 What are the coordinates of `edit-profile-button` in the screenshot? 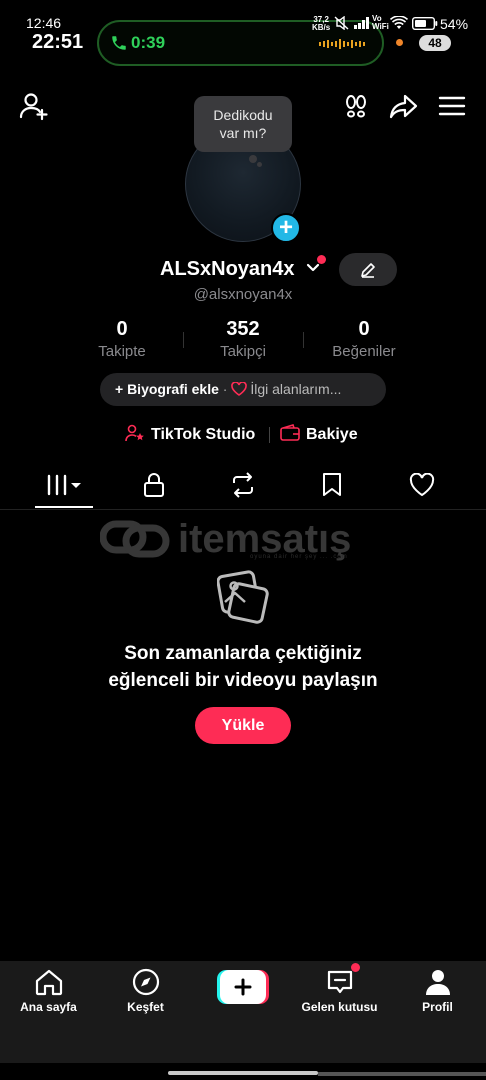 It's located at (368, 269).